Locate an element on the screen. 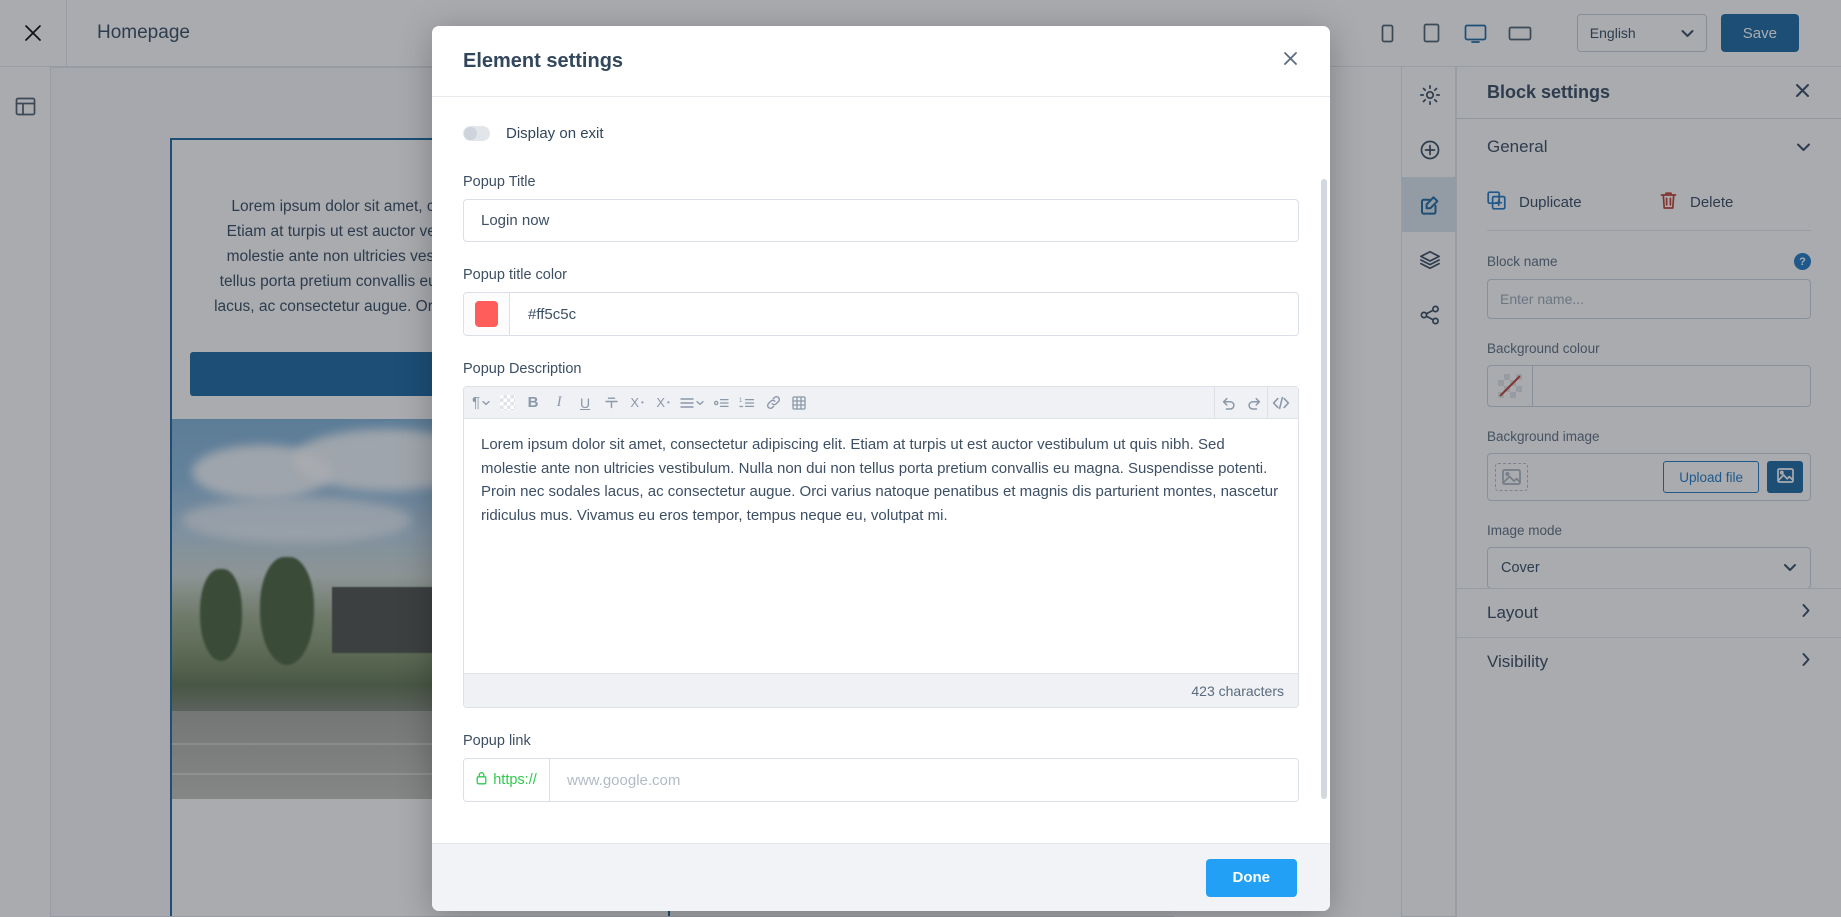 This screenshot has width=1841, height=917. subscript-icon: X • is located at coordinates (663, 403).